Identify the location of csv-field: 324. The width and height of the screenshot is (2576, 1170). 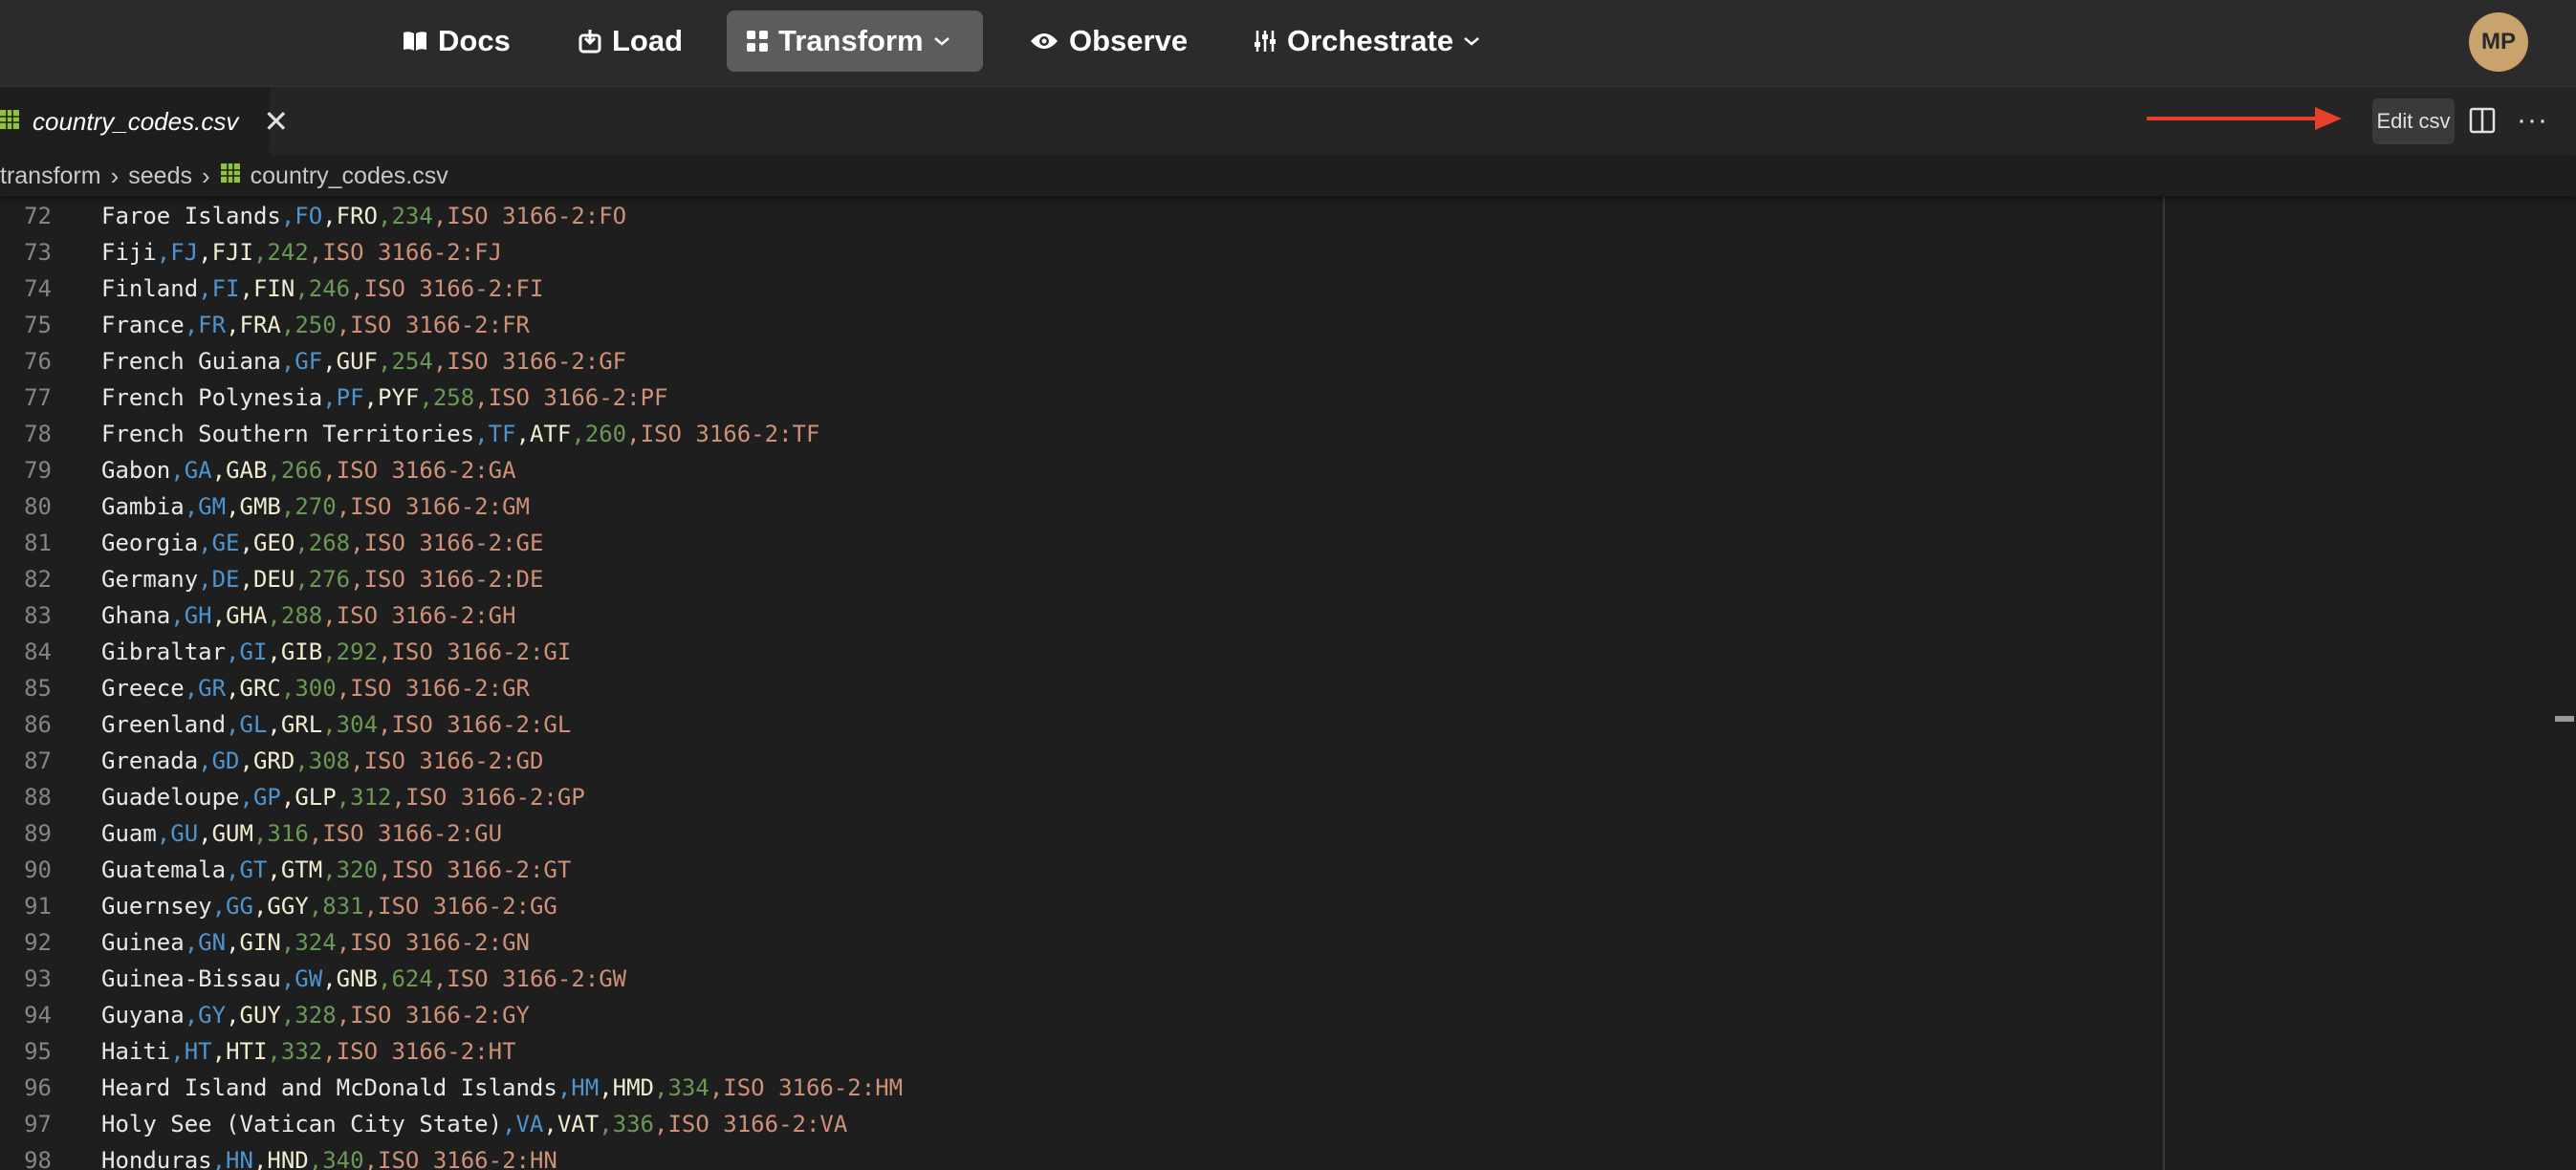
(316, 942).